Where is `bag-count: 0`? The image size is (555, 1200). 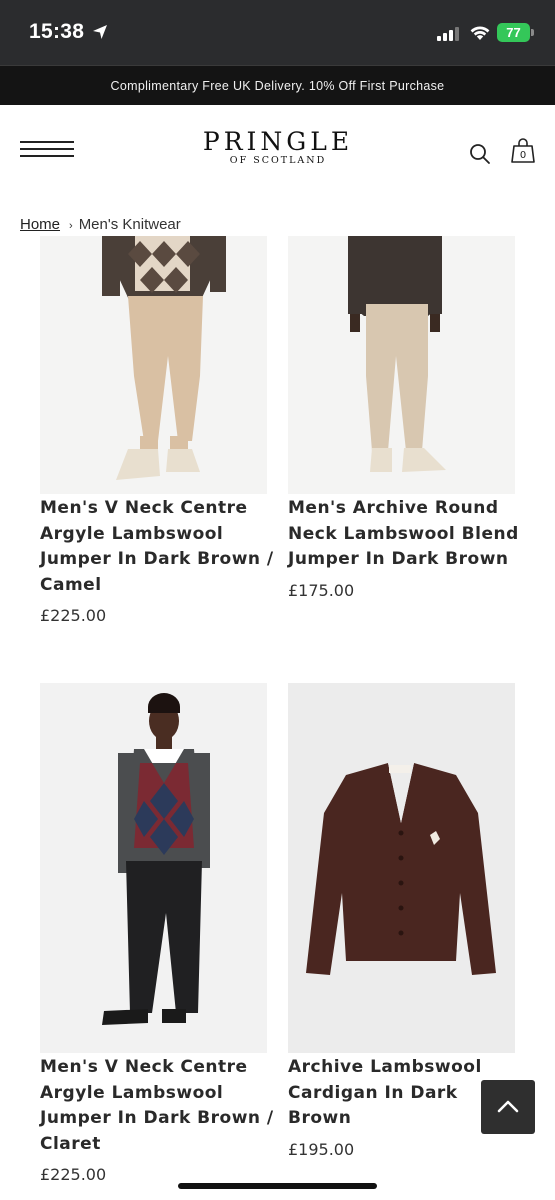 bag-count: 0 is located at coordinates (523, 155).